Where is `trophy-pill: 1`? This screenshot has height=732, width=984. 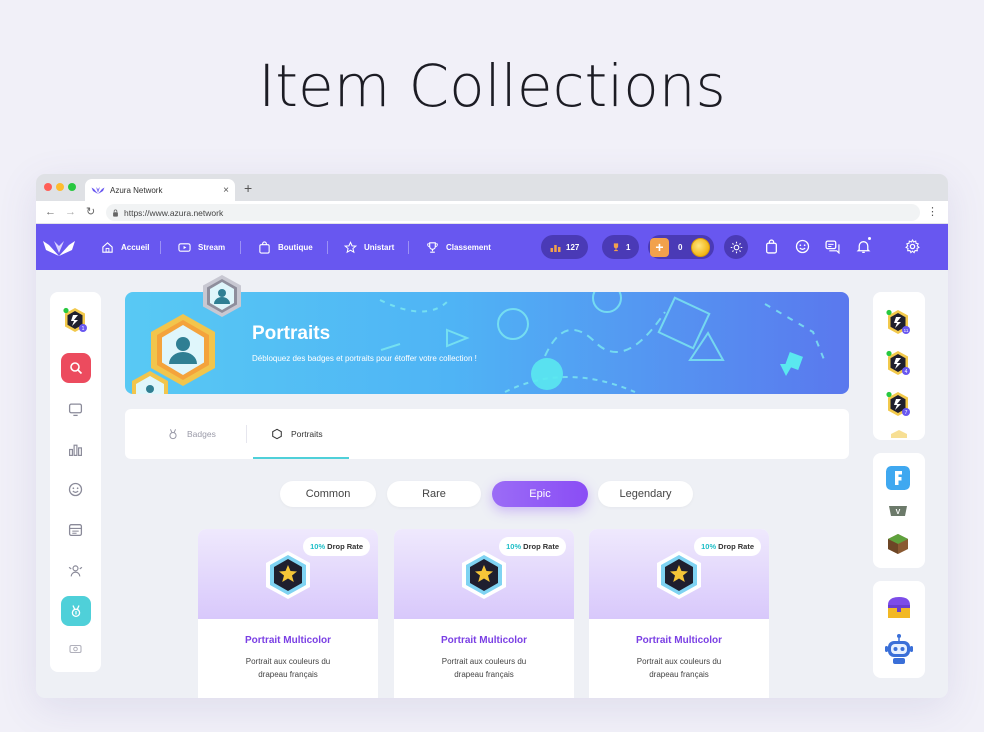
trophy-pill: 1 is located at coordinates (621, 247).